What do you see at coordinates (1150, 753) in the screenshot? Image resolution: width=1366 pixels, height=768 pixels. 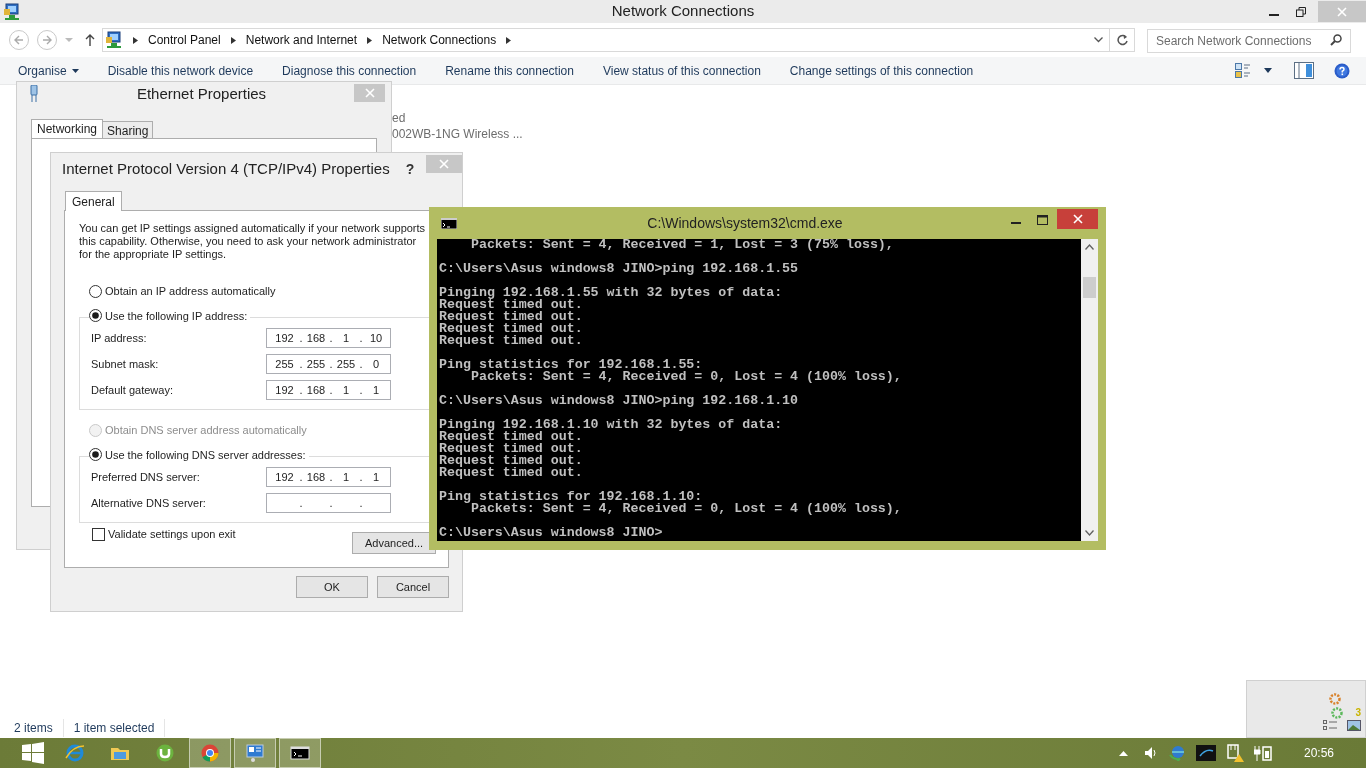 I see `speaker-icon` at bounding box center [1150, 753].